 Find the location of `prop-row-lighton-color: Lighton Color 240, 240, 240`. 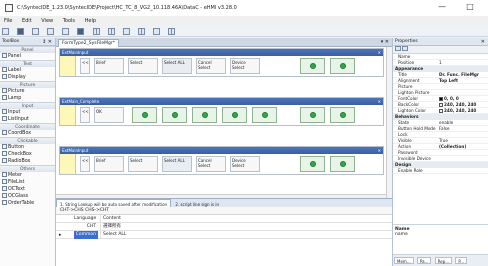

prop-row-lighton-color: Lighton Color 240, 240, 240 is located at coordinates (440, 111).